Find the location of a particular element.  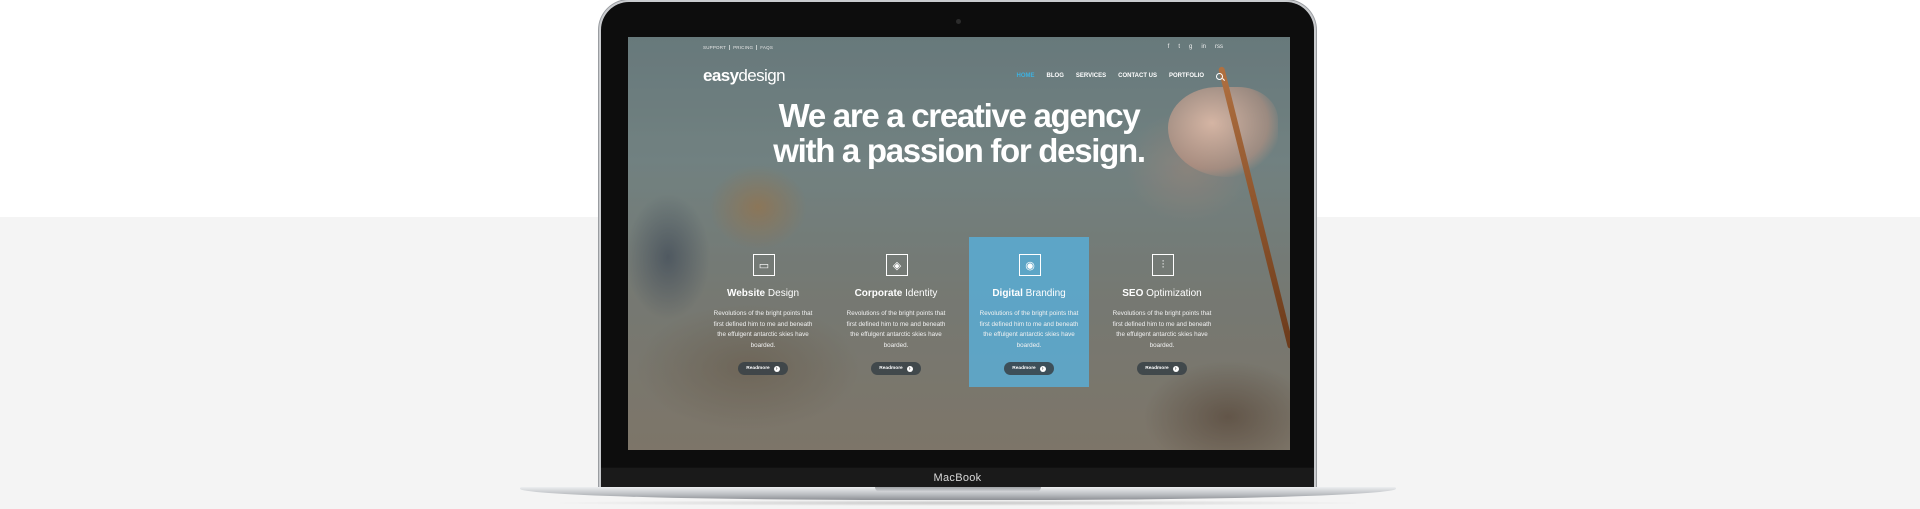

search-icon is located at coordinates (1219, 76).